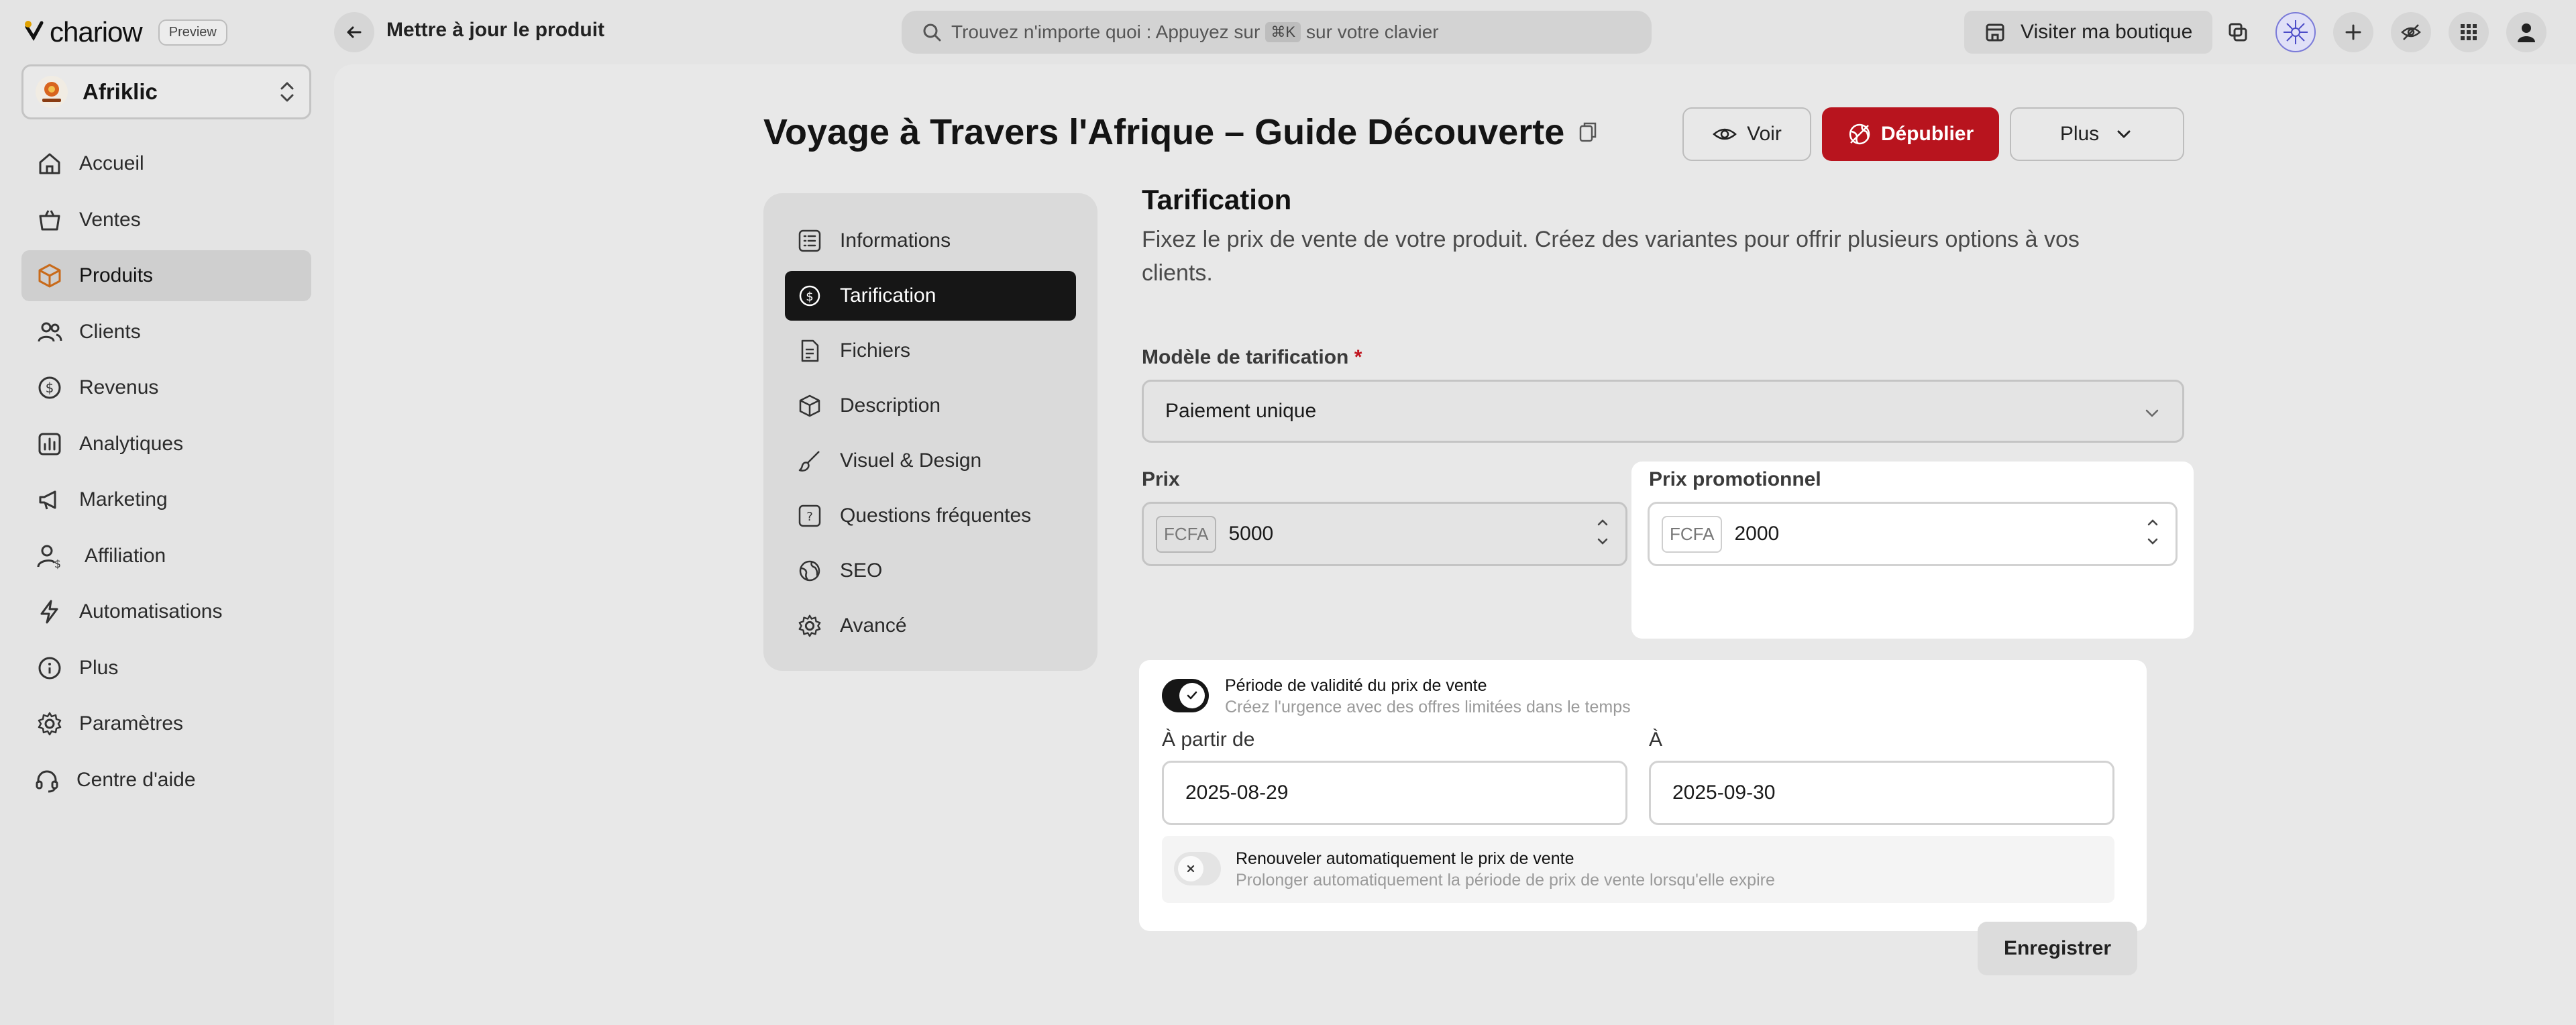 This screenshot has width=2576, height=1025. What do you see at coordinates (131, 443) in the screenshot?
I see `sidebar-item-label: Analytiques` at bounding box center [131, 443].